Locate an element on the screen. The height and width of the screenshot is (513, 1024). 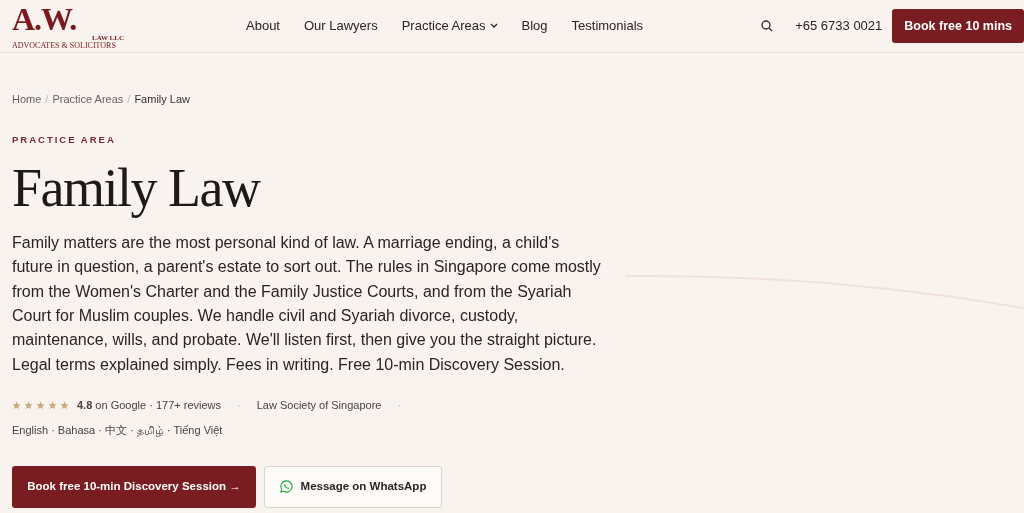
whatsapp-button: Message on WhatsApp is located at coordinates (353, 486).